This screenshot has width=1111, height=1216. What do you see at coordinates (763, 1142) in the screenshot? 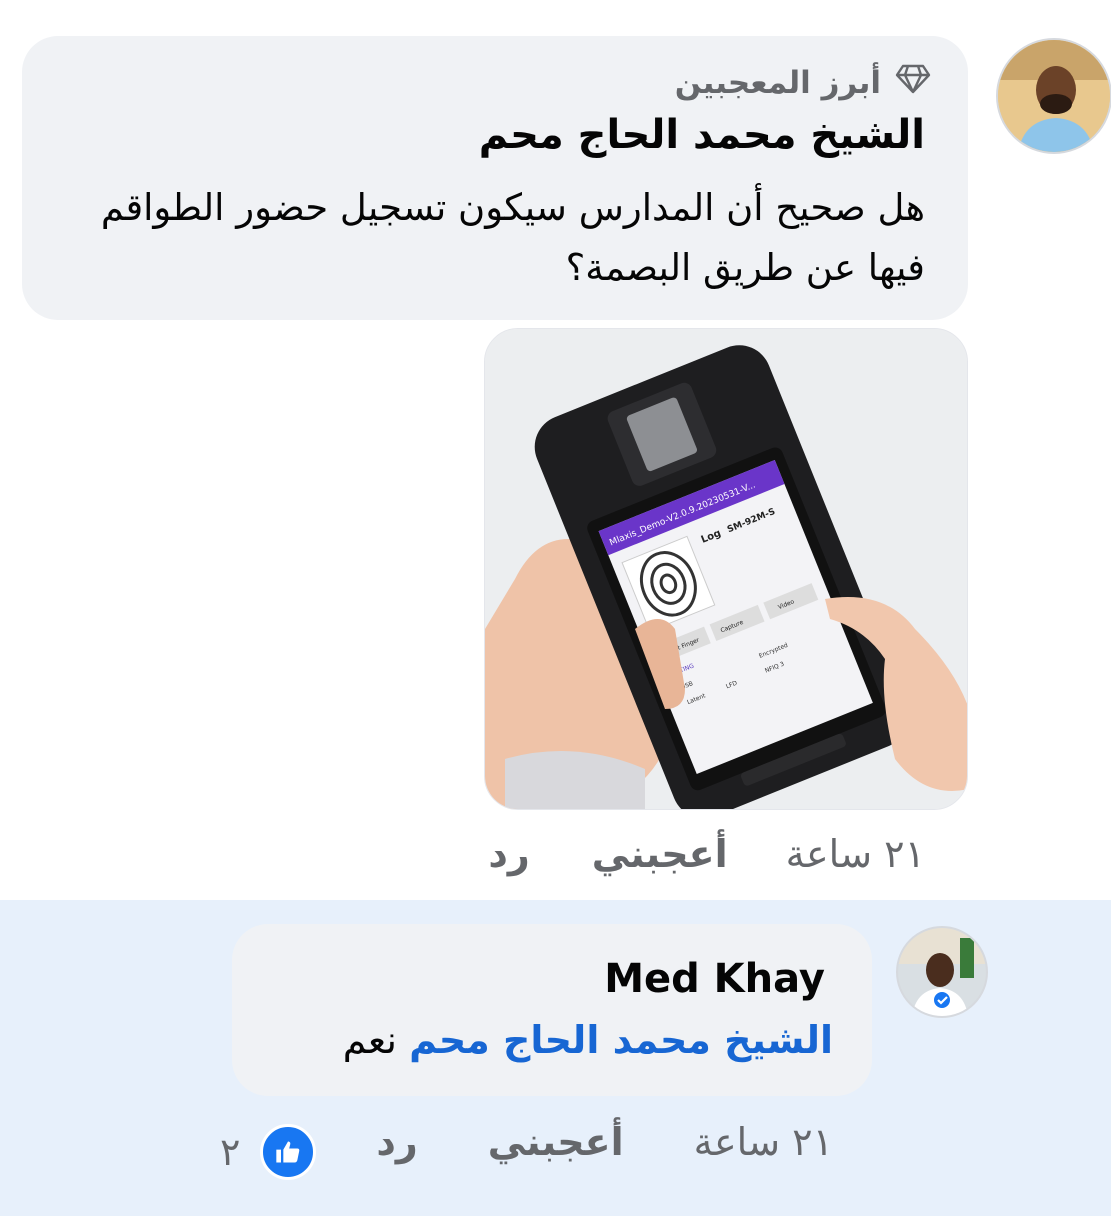
I see `reply-timestamp: ٢١ ساعة` at bounding box center [763, 1142].